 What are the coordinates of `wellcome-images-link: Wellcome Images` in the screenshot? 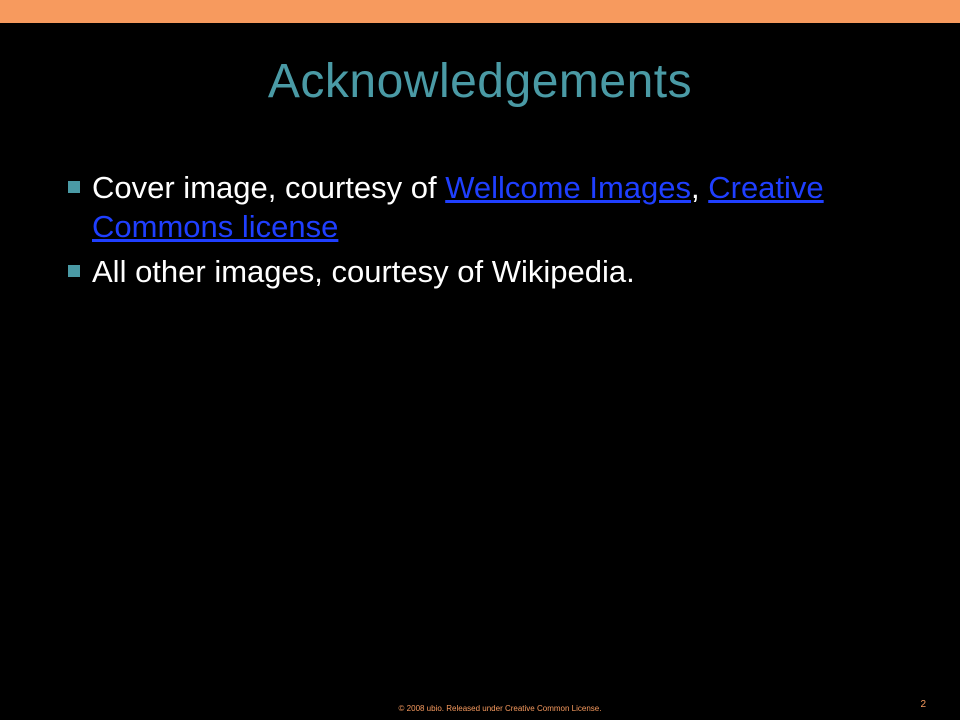 It's located at (568, 187).